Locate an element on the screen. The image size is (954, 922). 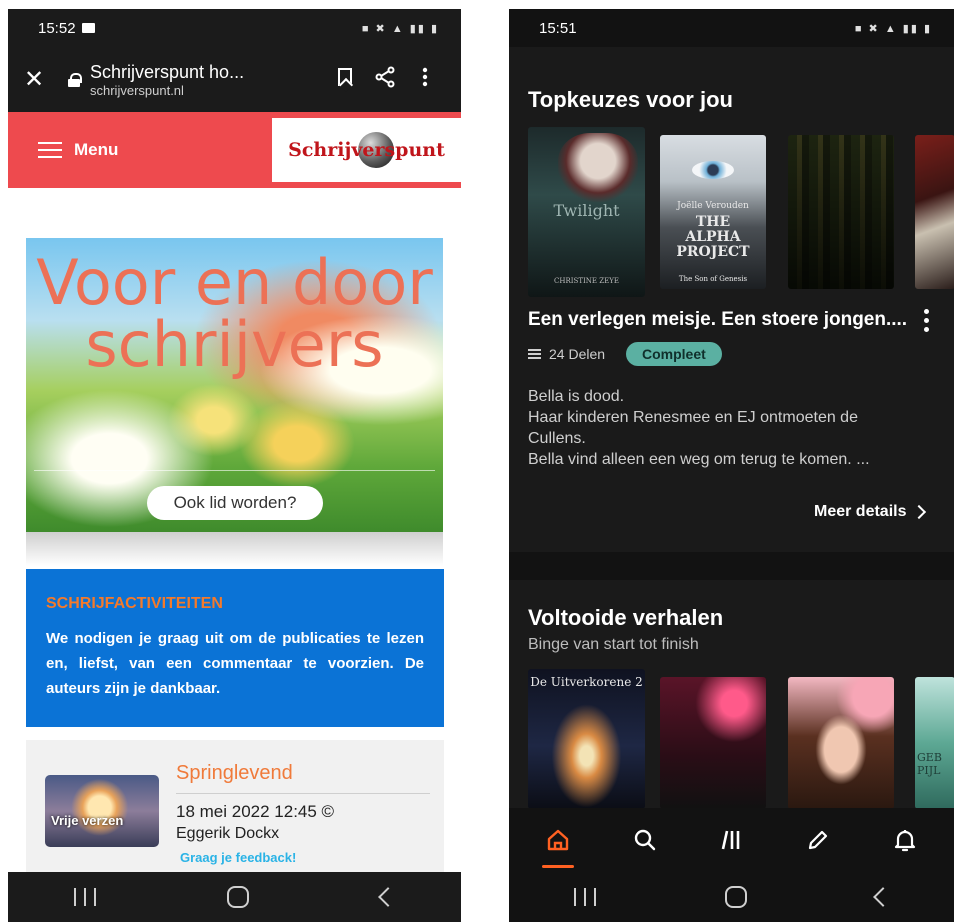
complete-badge: Compleet is located at coordinates (674, 354).